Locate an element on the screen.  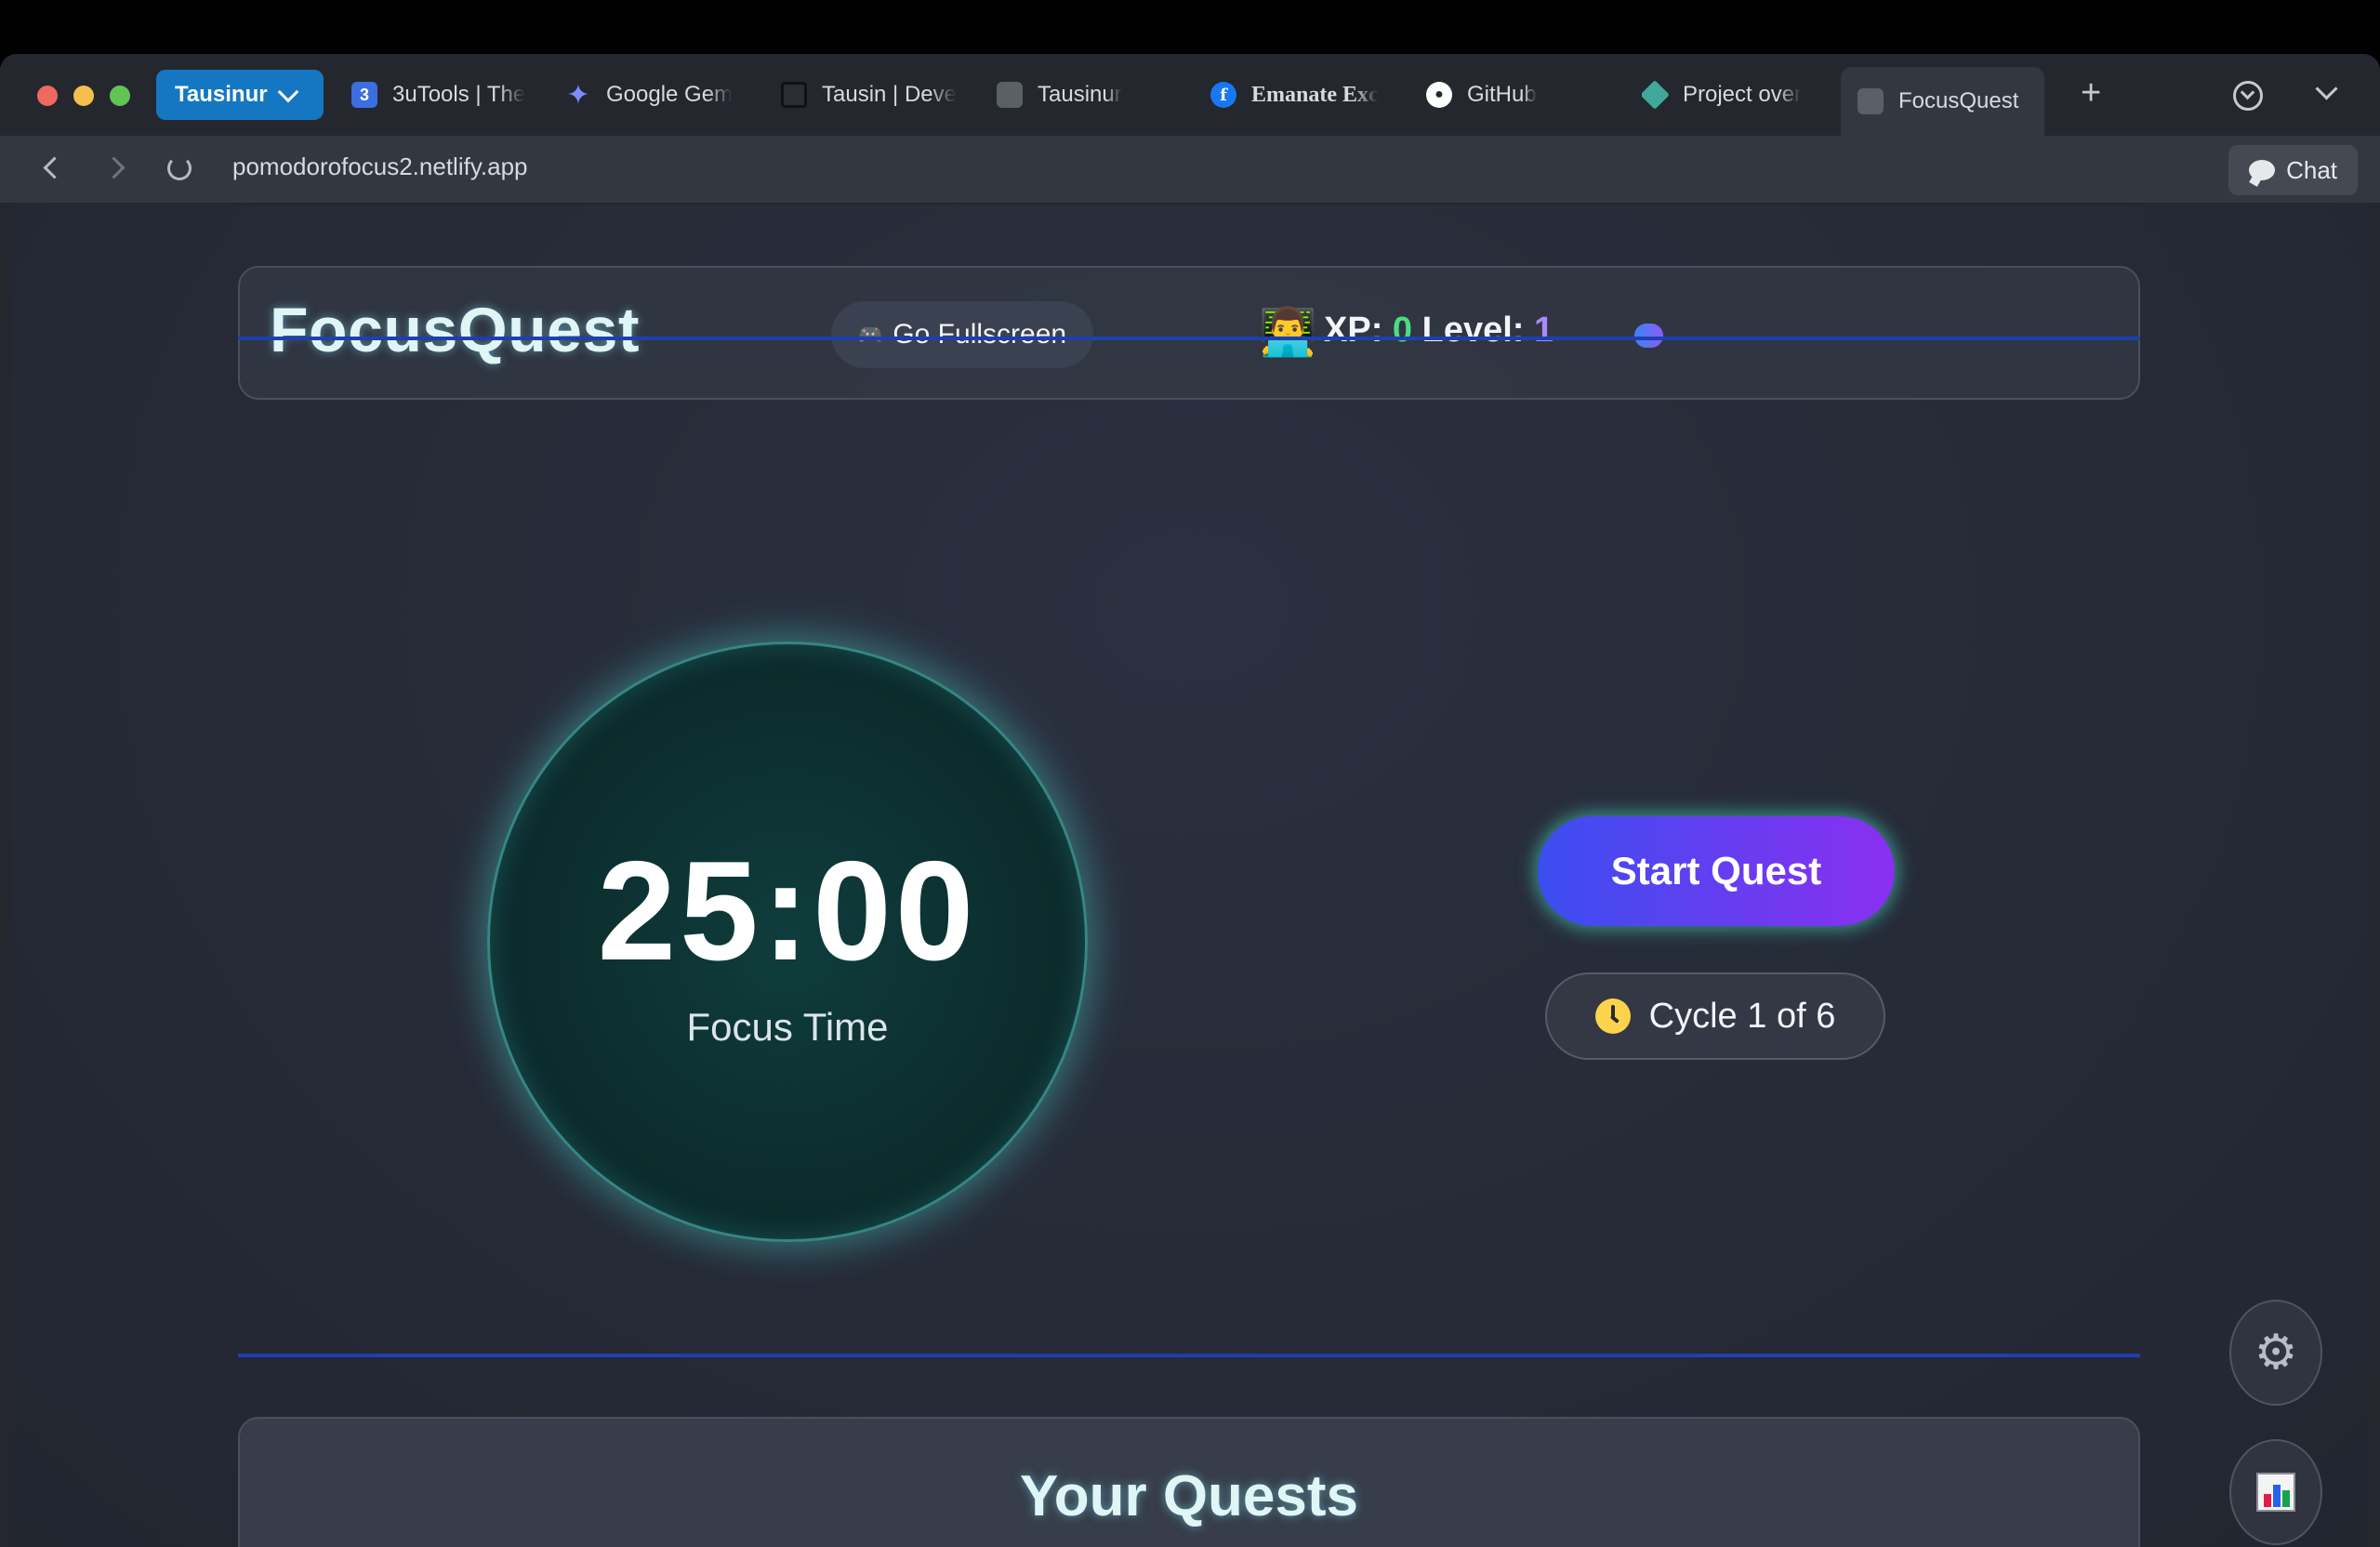
avatar-icon: 👨‍💻 is located at coordinates (1288, 332).